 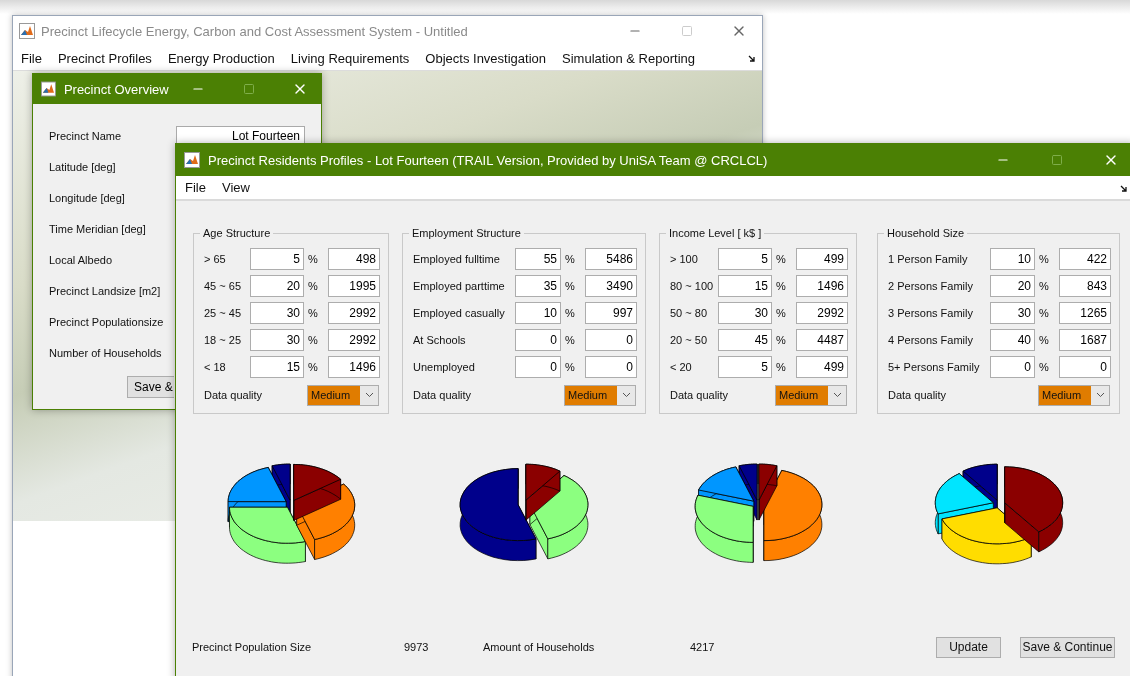 I want to click on menu-item: Precinct Profiles, so click(x=104, y=58).